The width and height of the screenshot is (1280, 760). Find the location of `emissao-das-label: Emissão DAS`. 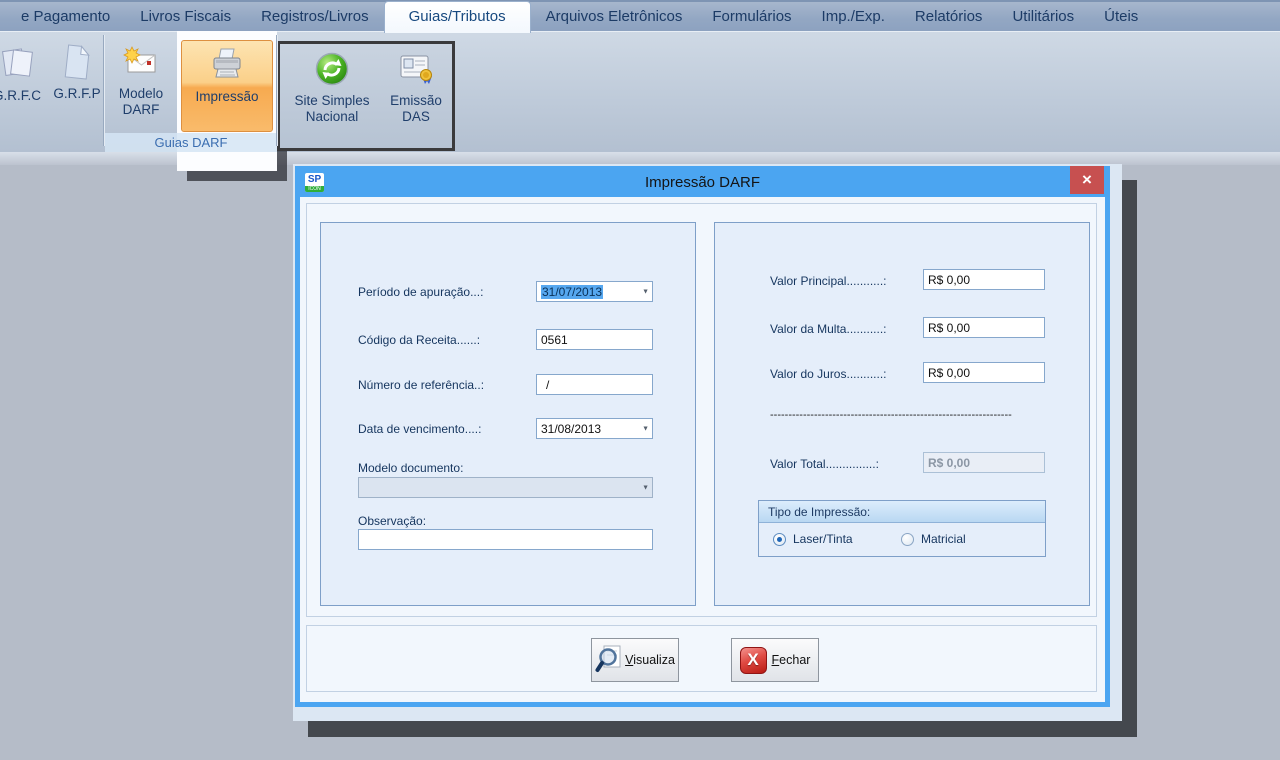

emissao-das-label: Emissão DAS is located at coordinates (416, 109).